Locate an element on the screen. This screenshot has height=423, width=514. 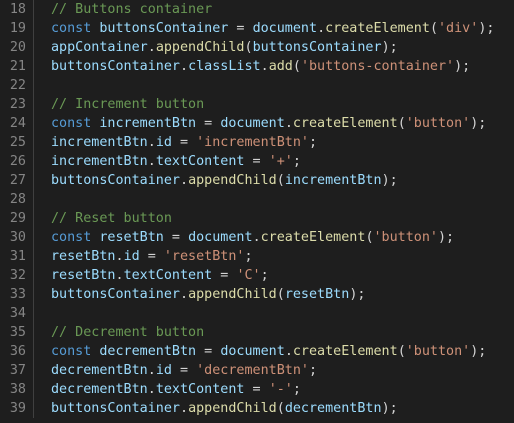
line-number: 18 is located at coordinates (17, 9).